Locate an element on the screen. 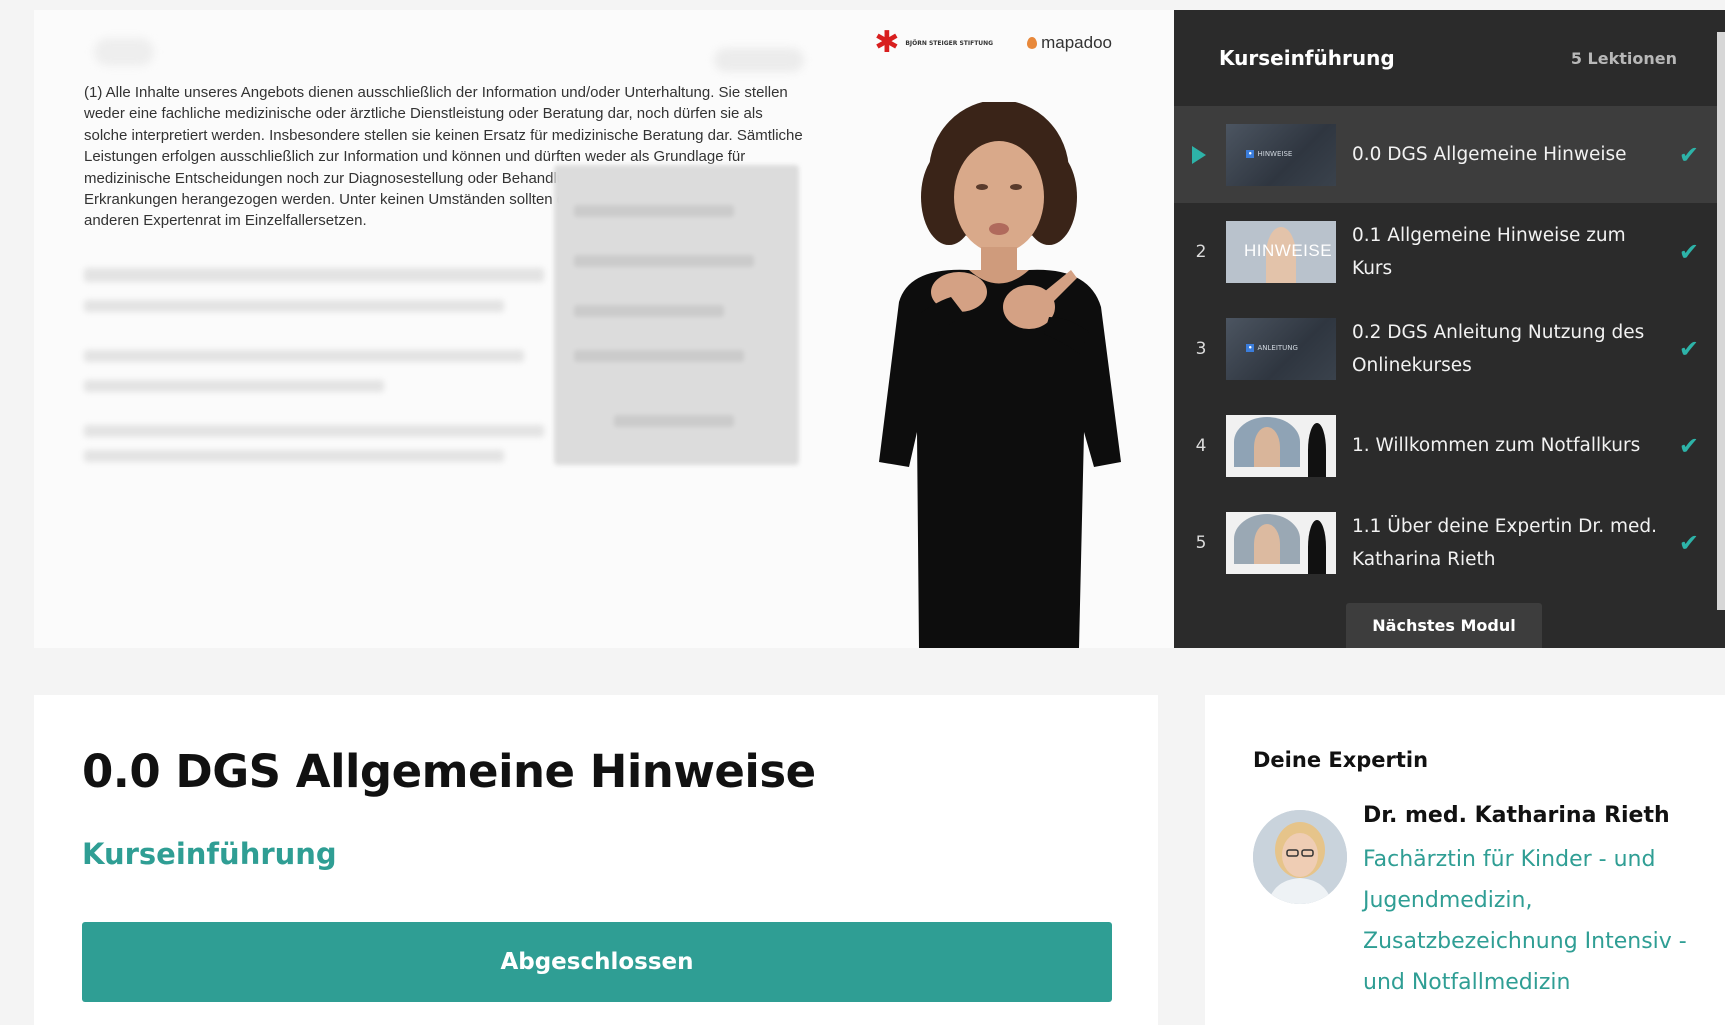 The image size is (1725, 1025). playlist-item-title: 1. Willkommen zum Notfallkurs is located at coordinates (1496, 445).